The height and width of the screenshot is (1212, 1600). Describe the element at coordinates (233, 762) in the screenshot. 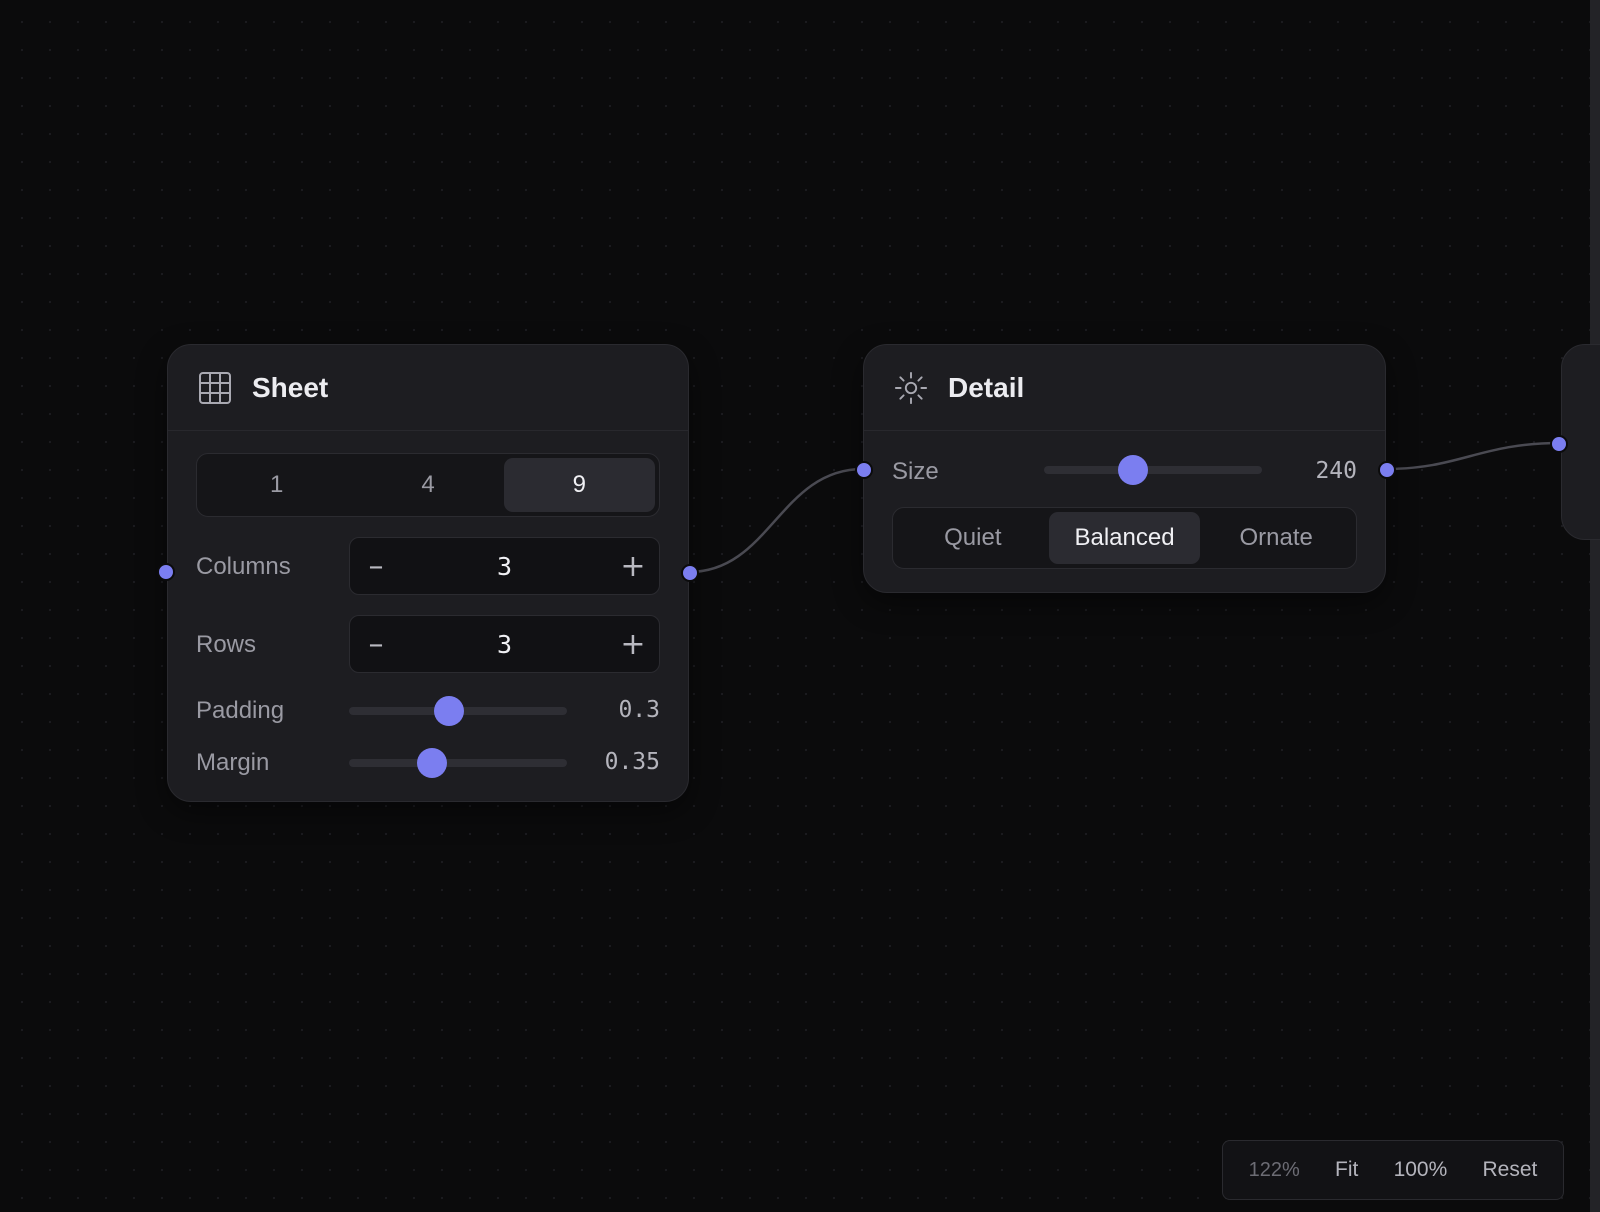

I see `margin-label: Margin` at that location.